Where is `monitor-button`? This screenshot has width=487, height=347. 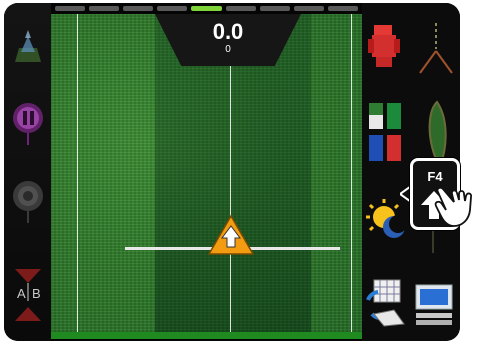 monitor-button is located at coordinates (434, 305).